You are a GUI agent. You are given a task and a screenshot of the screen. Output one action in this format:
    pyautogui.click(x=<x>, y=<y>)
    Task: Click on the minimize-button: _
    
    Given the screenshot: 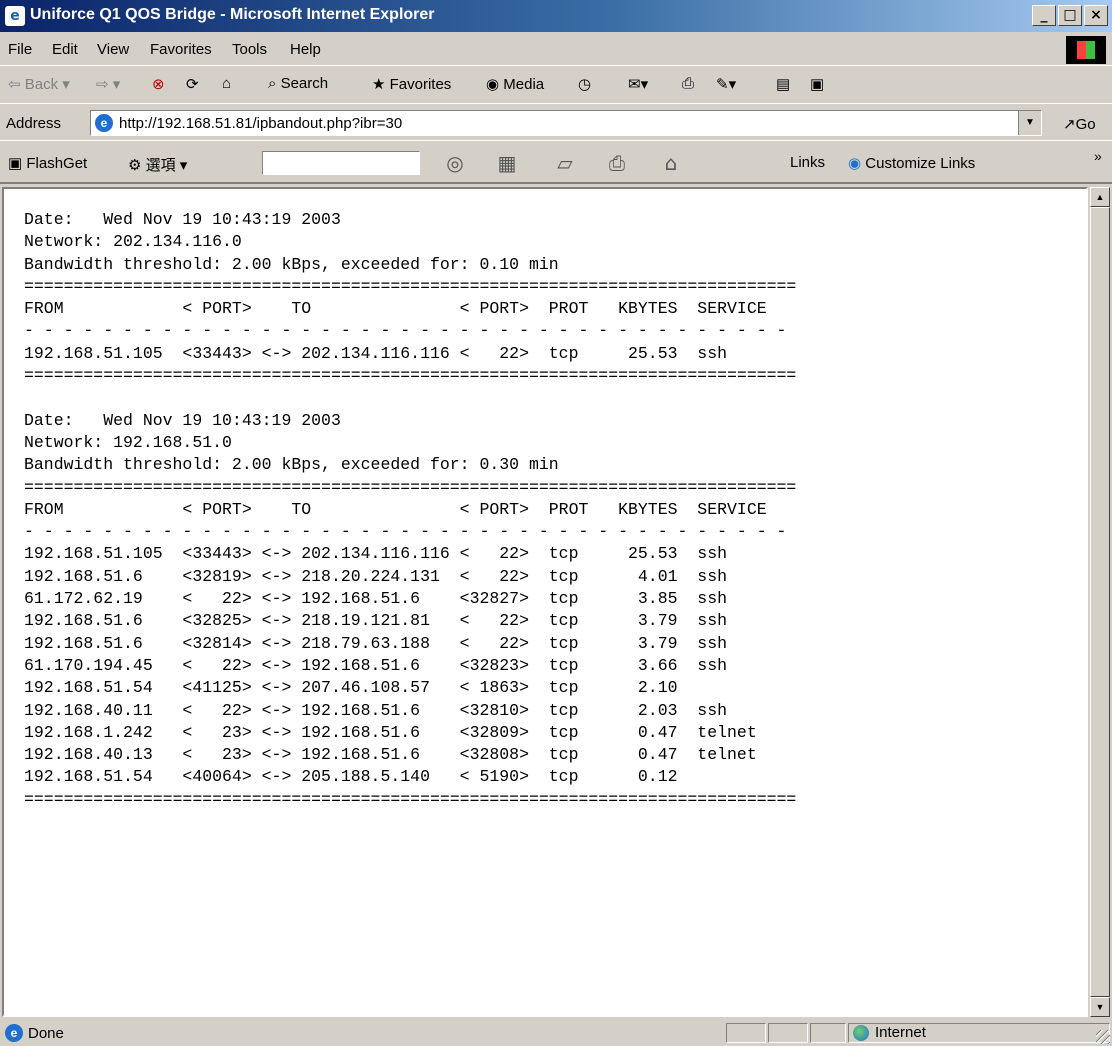 What is the action you would take?
    pyautogui.click(x=1044, y=15)
    